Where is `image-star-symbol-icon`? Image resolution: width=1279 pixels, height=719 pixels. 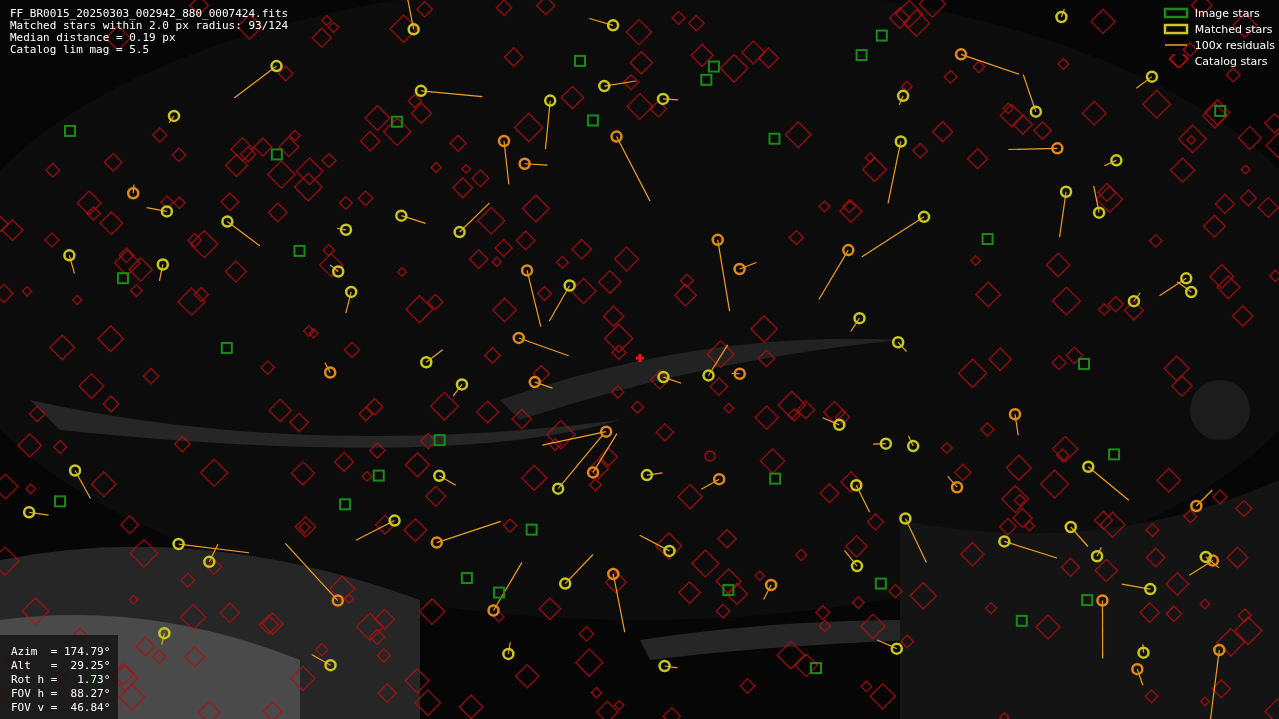
image-star-symbol-icon is located at coordinates (1175, 13).